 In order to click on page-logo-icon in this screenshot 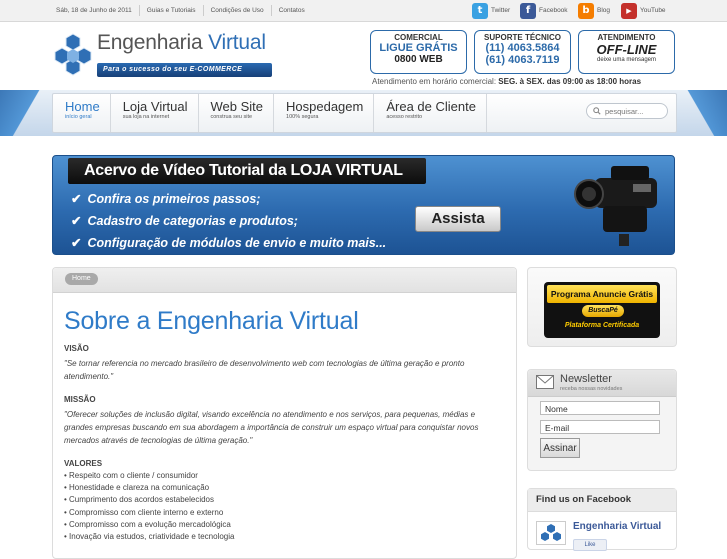, I will do `click(551, 533)`.